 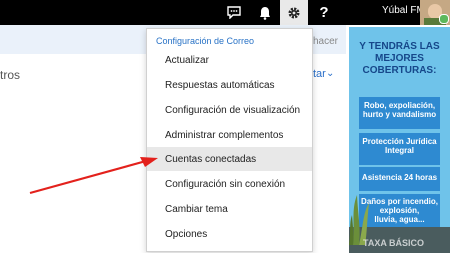 What do you see at coordinates (187, 60) in the screenshot?
I see `menu-item-label: Actualizar` at bounding box center [187, 60].